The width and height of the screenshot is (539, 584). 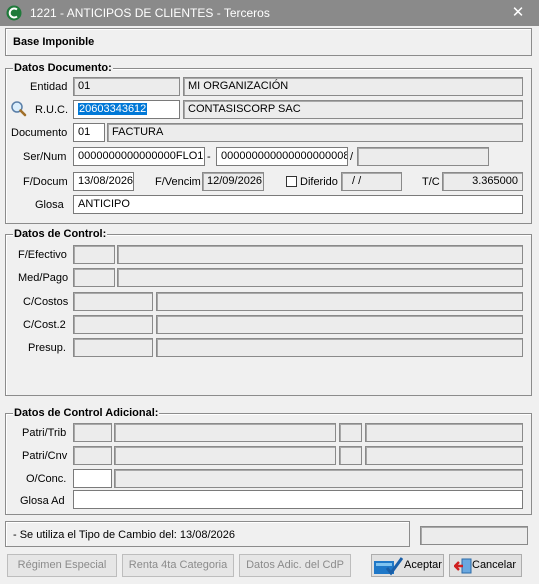 What do you see at coordinates (113, 324) in the screenshot?
I see `ccost2-code-field` at bounding box center [113, 324].